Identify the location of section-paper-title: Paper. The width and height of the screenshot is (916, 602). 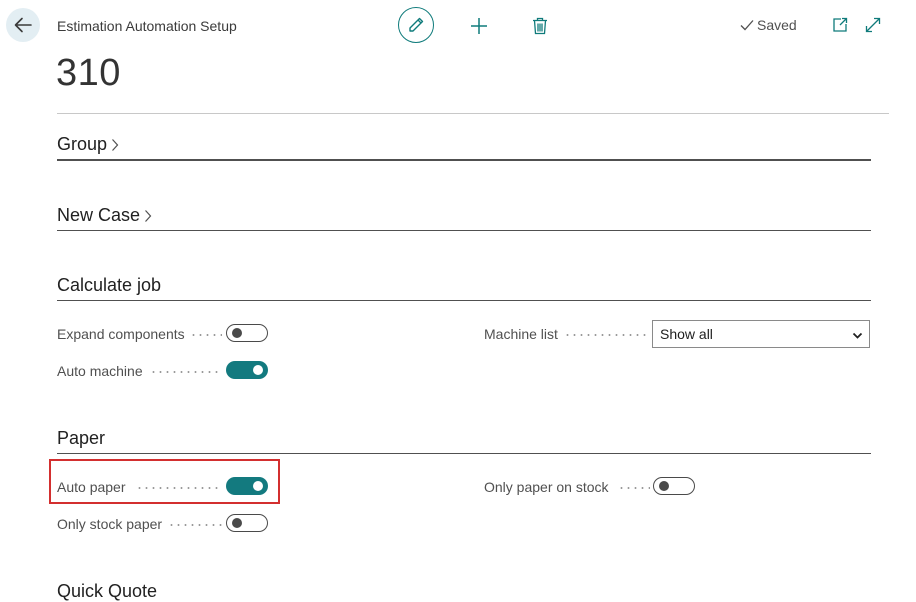
(81, 438).